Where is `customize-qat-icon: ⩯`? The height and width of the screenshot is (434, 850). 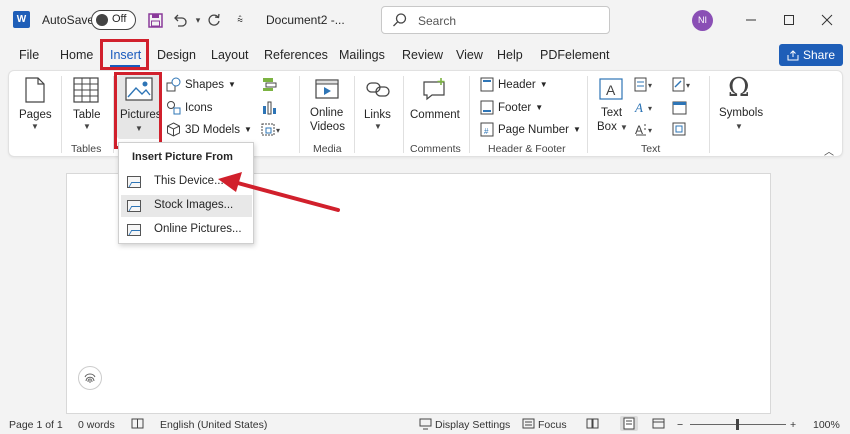 customize-qat-icon: ⩯ is located at coordinates (240, 20).